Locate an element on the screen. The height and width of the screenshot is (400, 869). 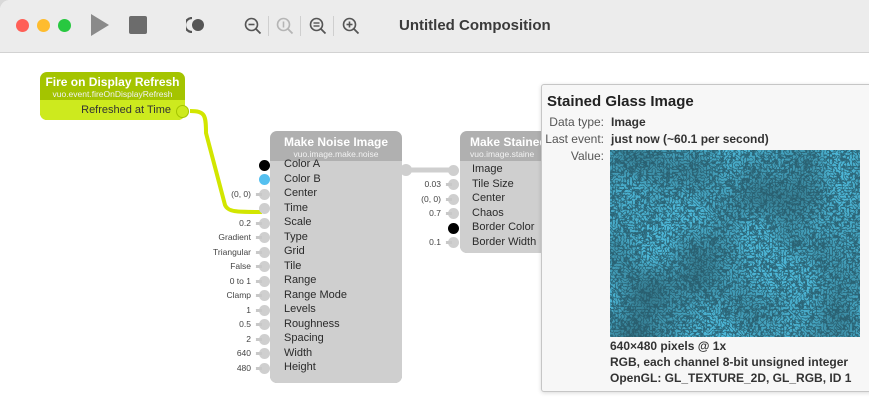
noise-port-label: Grid is located at coordinates (294, 251).